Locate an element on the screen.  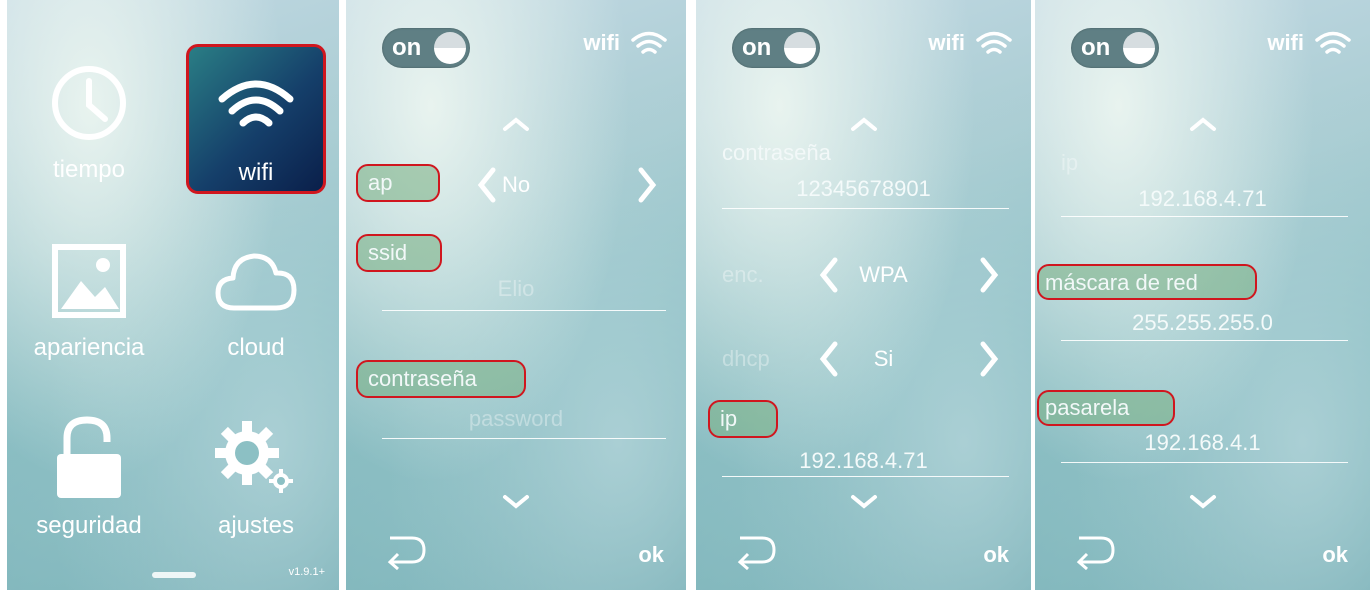
enc-selector: WPA is located at coordinates (863, 276).